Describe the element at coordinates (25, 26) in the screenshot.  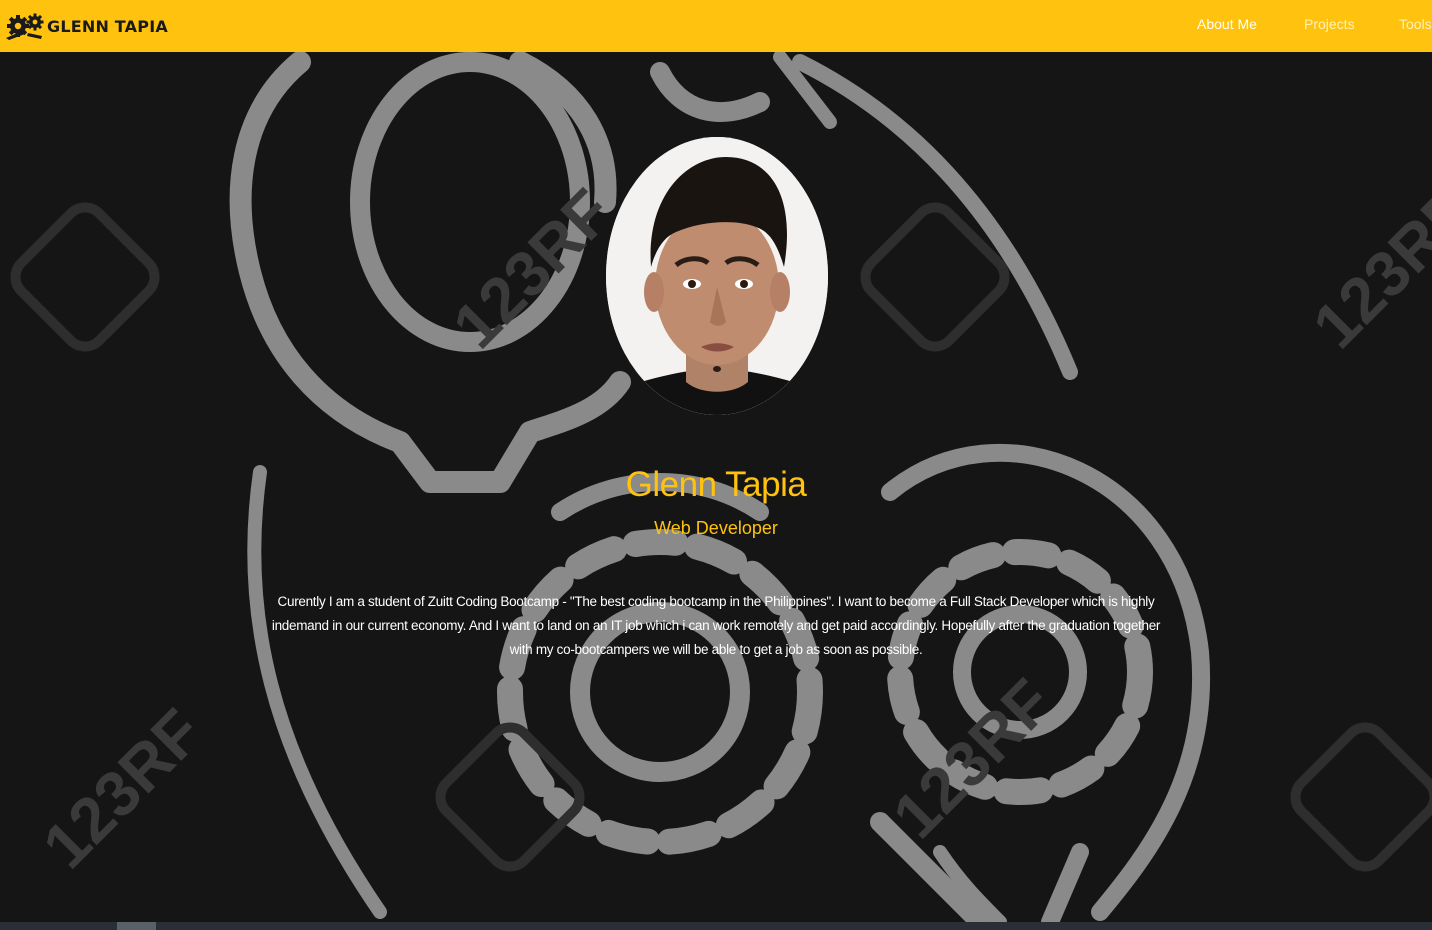
I see `gears-logo-icon` at that location.